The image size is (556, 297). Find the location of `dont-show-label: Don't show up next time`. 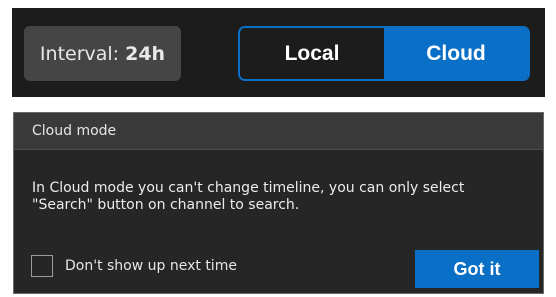

dont-show-label: Don't show up next time is located at coordinates (151, 266).